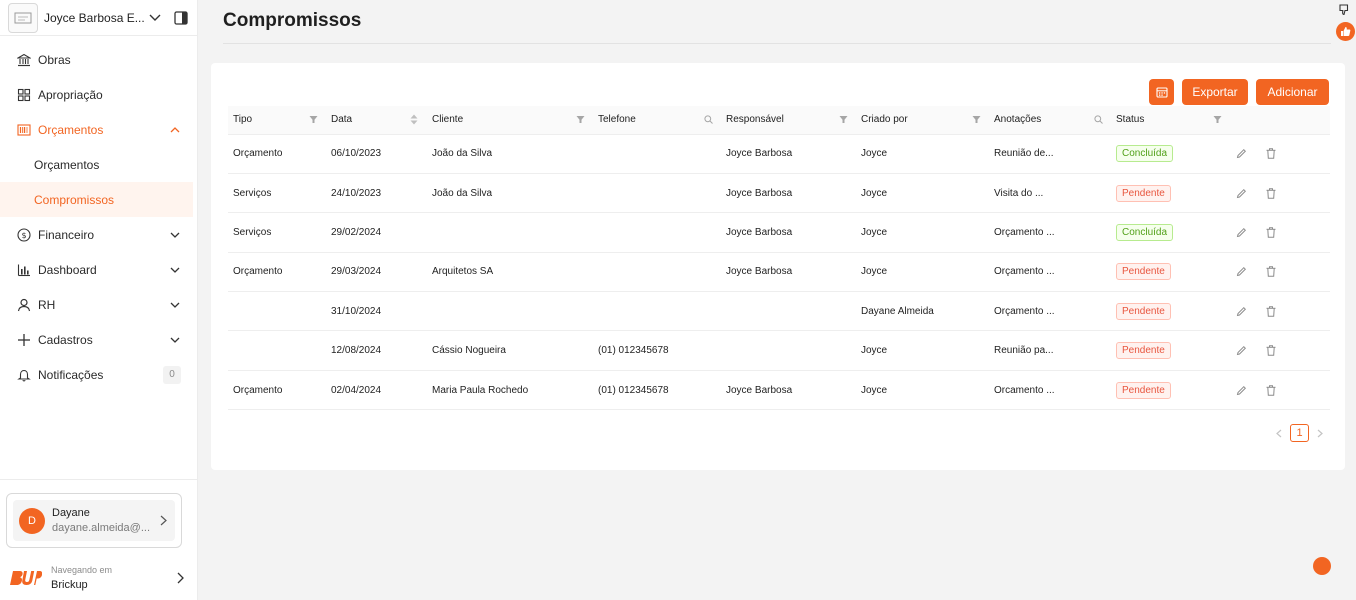  Describe the element at coordinates (657, 120) in the screenshot. I see `column-header: Telefone` at that location.